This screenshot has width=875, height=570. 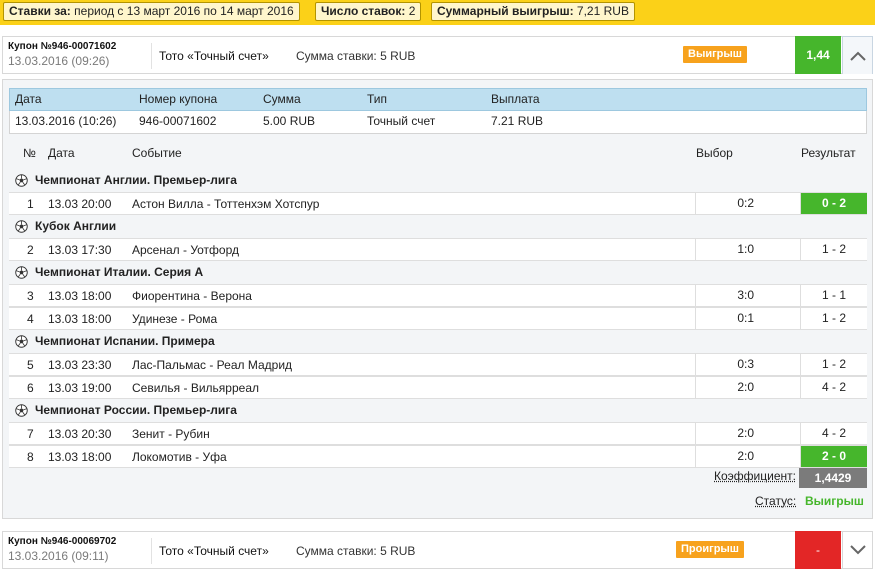 I want to click on col-amount: Сумма, so click(x=282, y=99).